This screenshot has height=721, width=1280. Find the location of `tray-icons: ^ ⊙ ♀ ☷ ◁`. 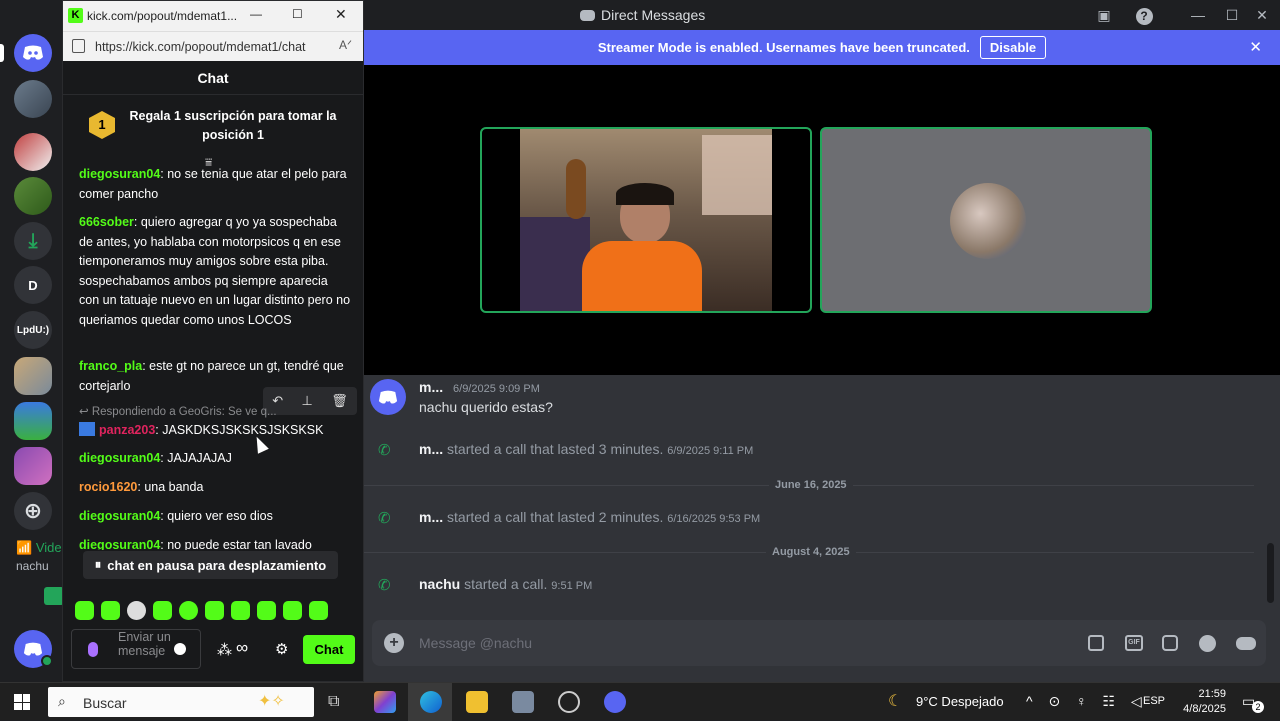

tray-icons: ^ ⊙ ♀ ☷ ◁ is located at coordinates (1087, 701).